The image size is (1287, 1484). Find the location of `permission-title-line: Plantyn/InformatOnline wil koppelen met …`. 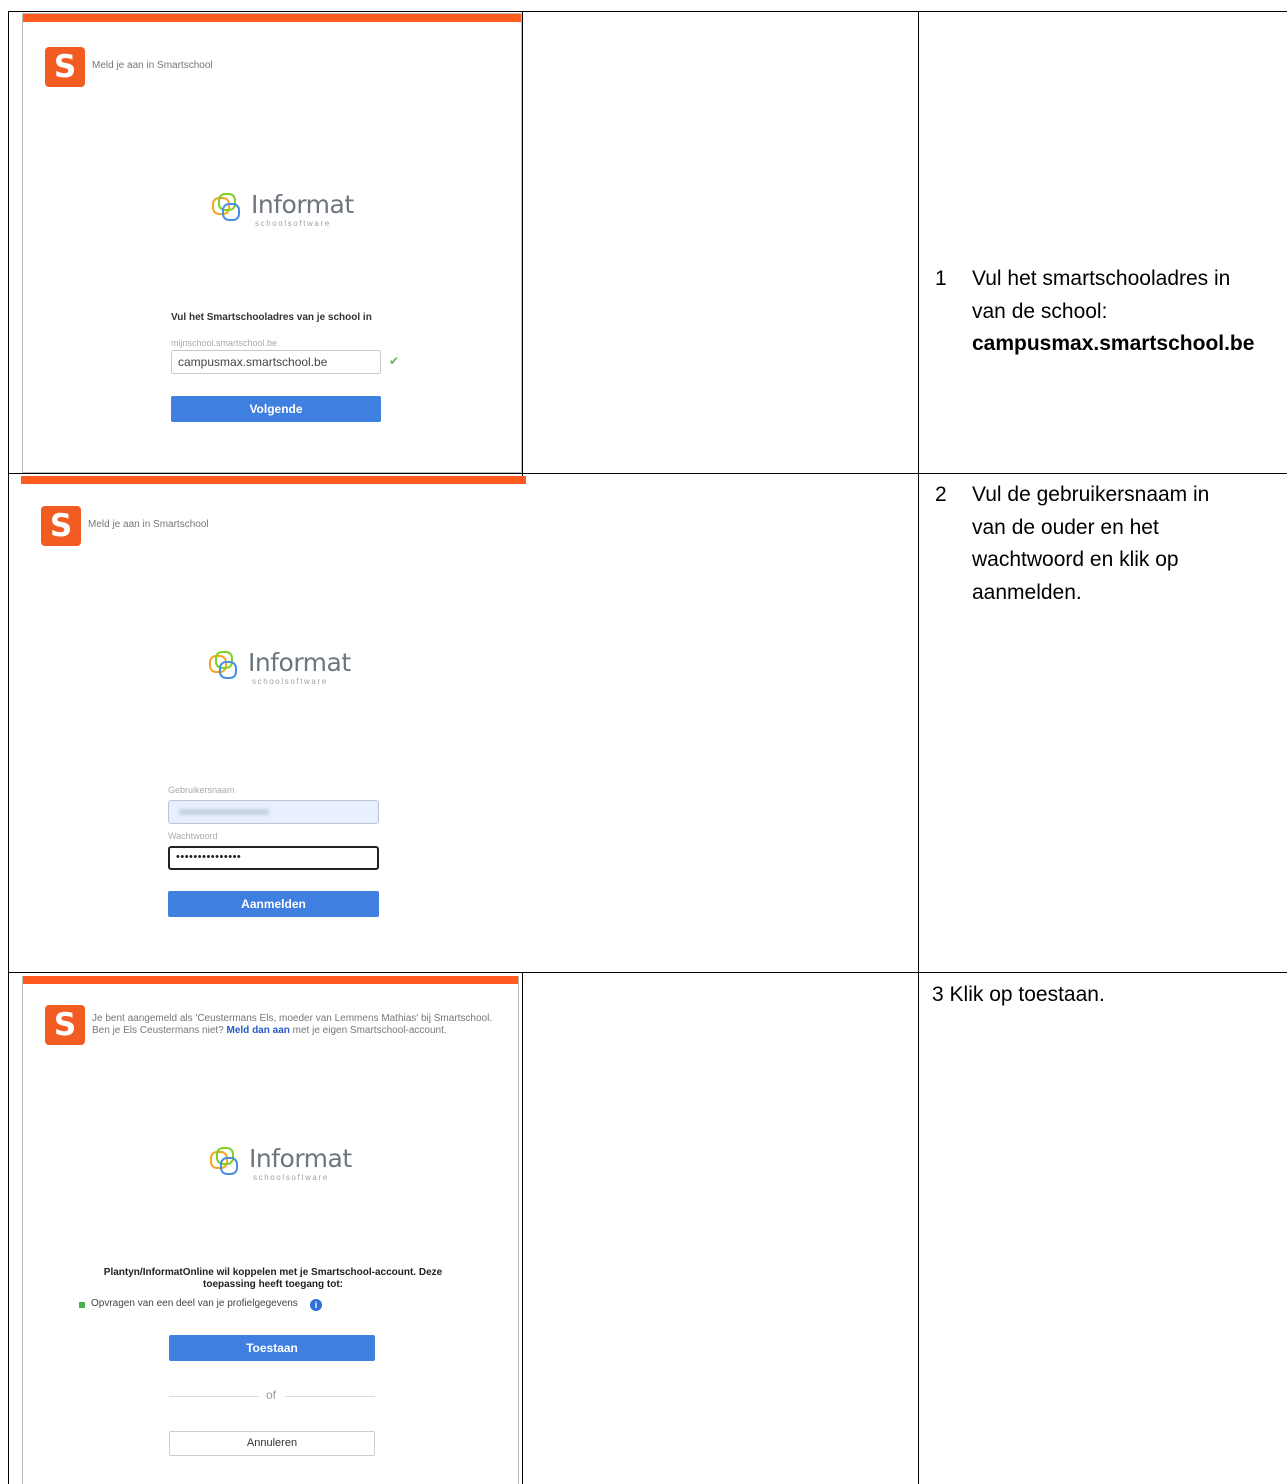

permission-title-line: Plantyn/InformatOnline wil koppelen met … is located at coordinates (273, 1272).